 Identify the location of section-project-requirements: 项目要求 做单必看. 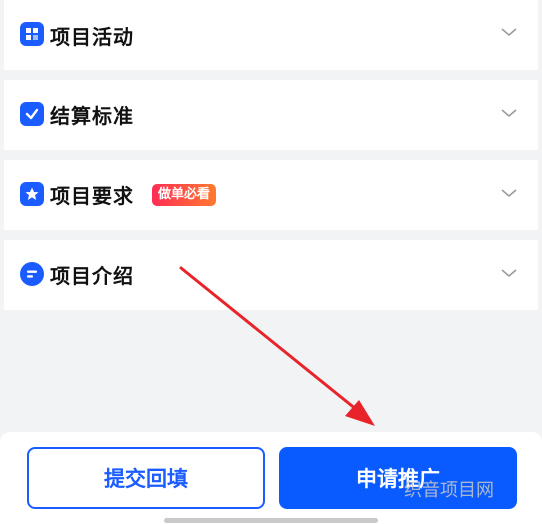
(271, 195).